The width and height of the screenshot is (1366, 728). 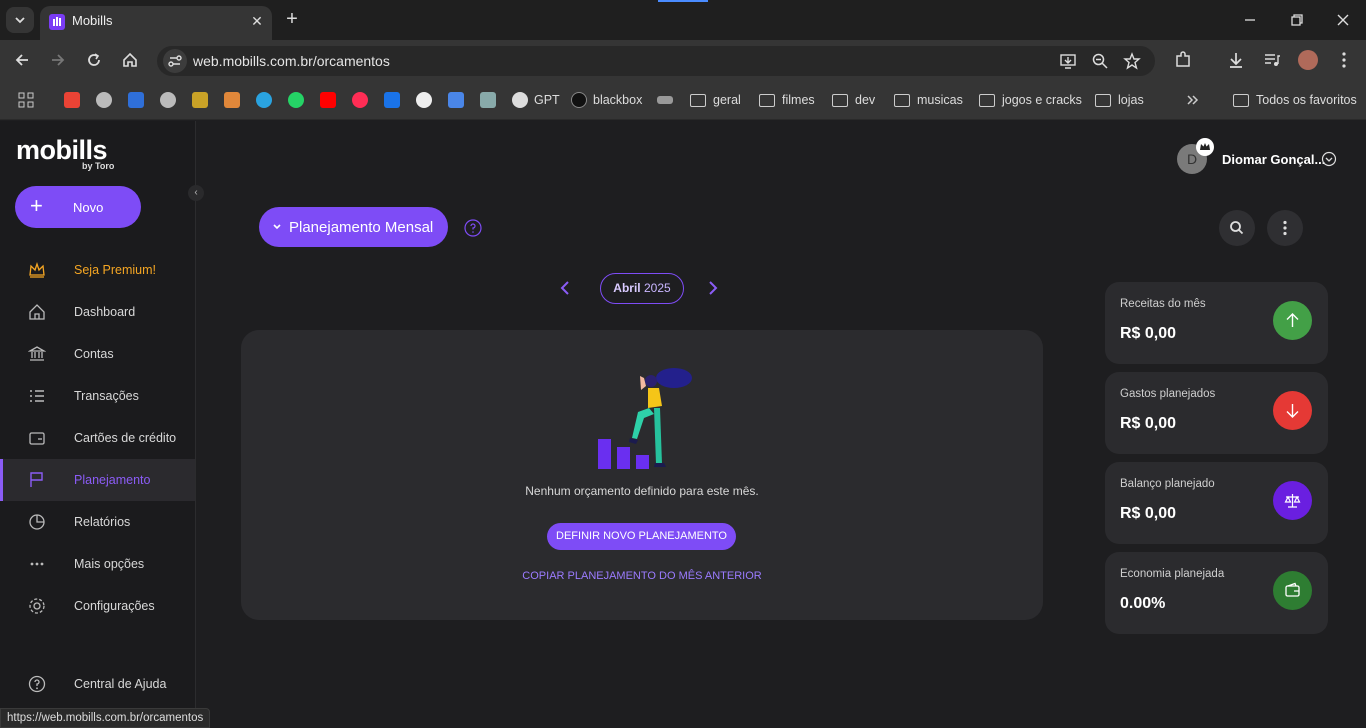 What do you see at coordinates (58, 60) in the screenshot?
I see `forward-icon` at bounding box center [58, 60].